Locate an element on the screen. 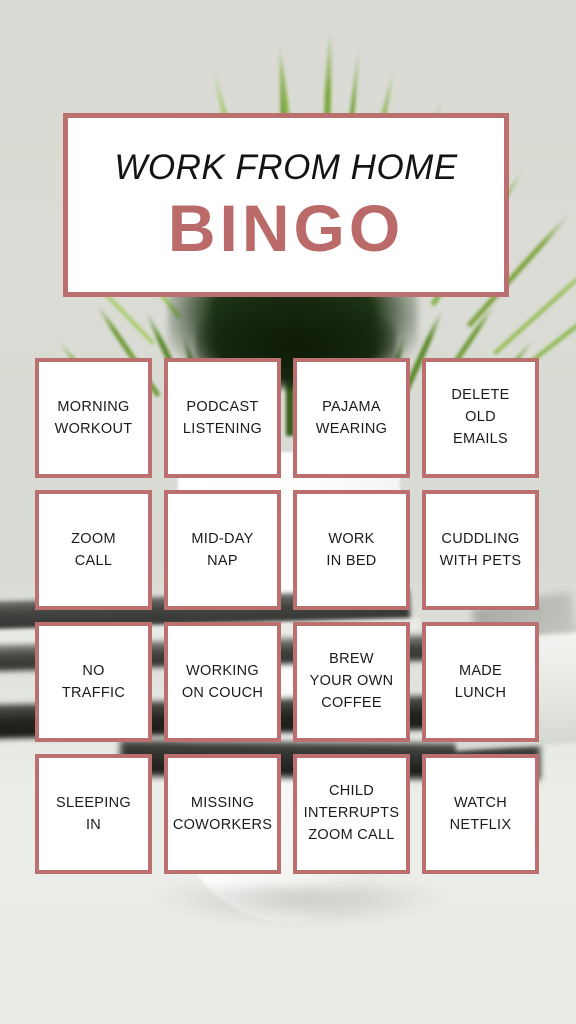  bingo-cell: NO TRAFFIC is located at coordinates (93, 682).